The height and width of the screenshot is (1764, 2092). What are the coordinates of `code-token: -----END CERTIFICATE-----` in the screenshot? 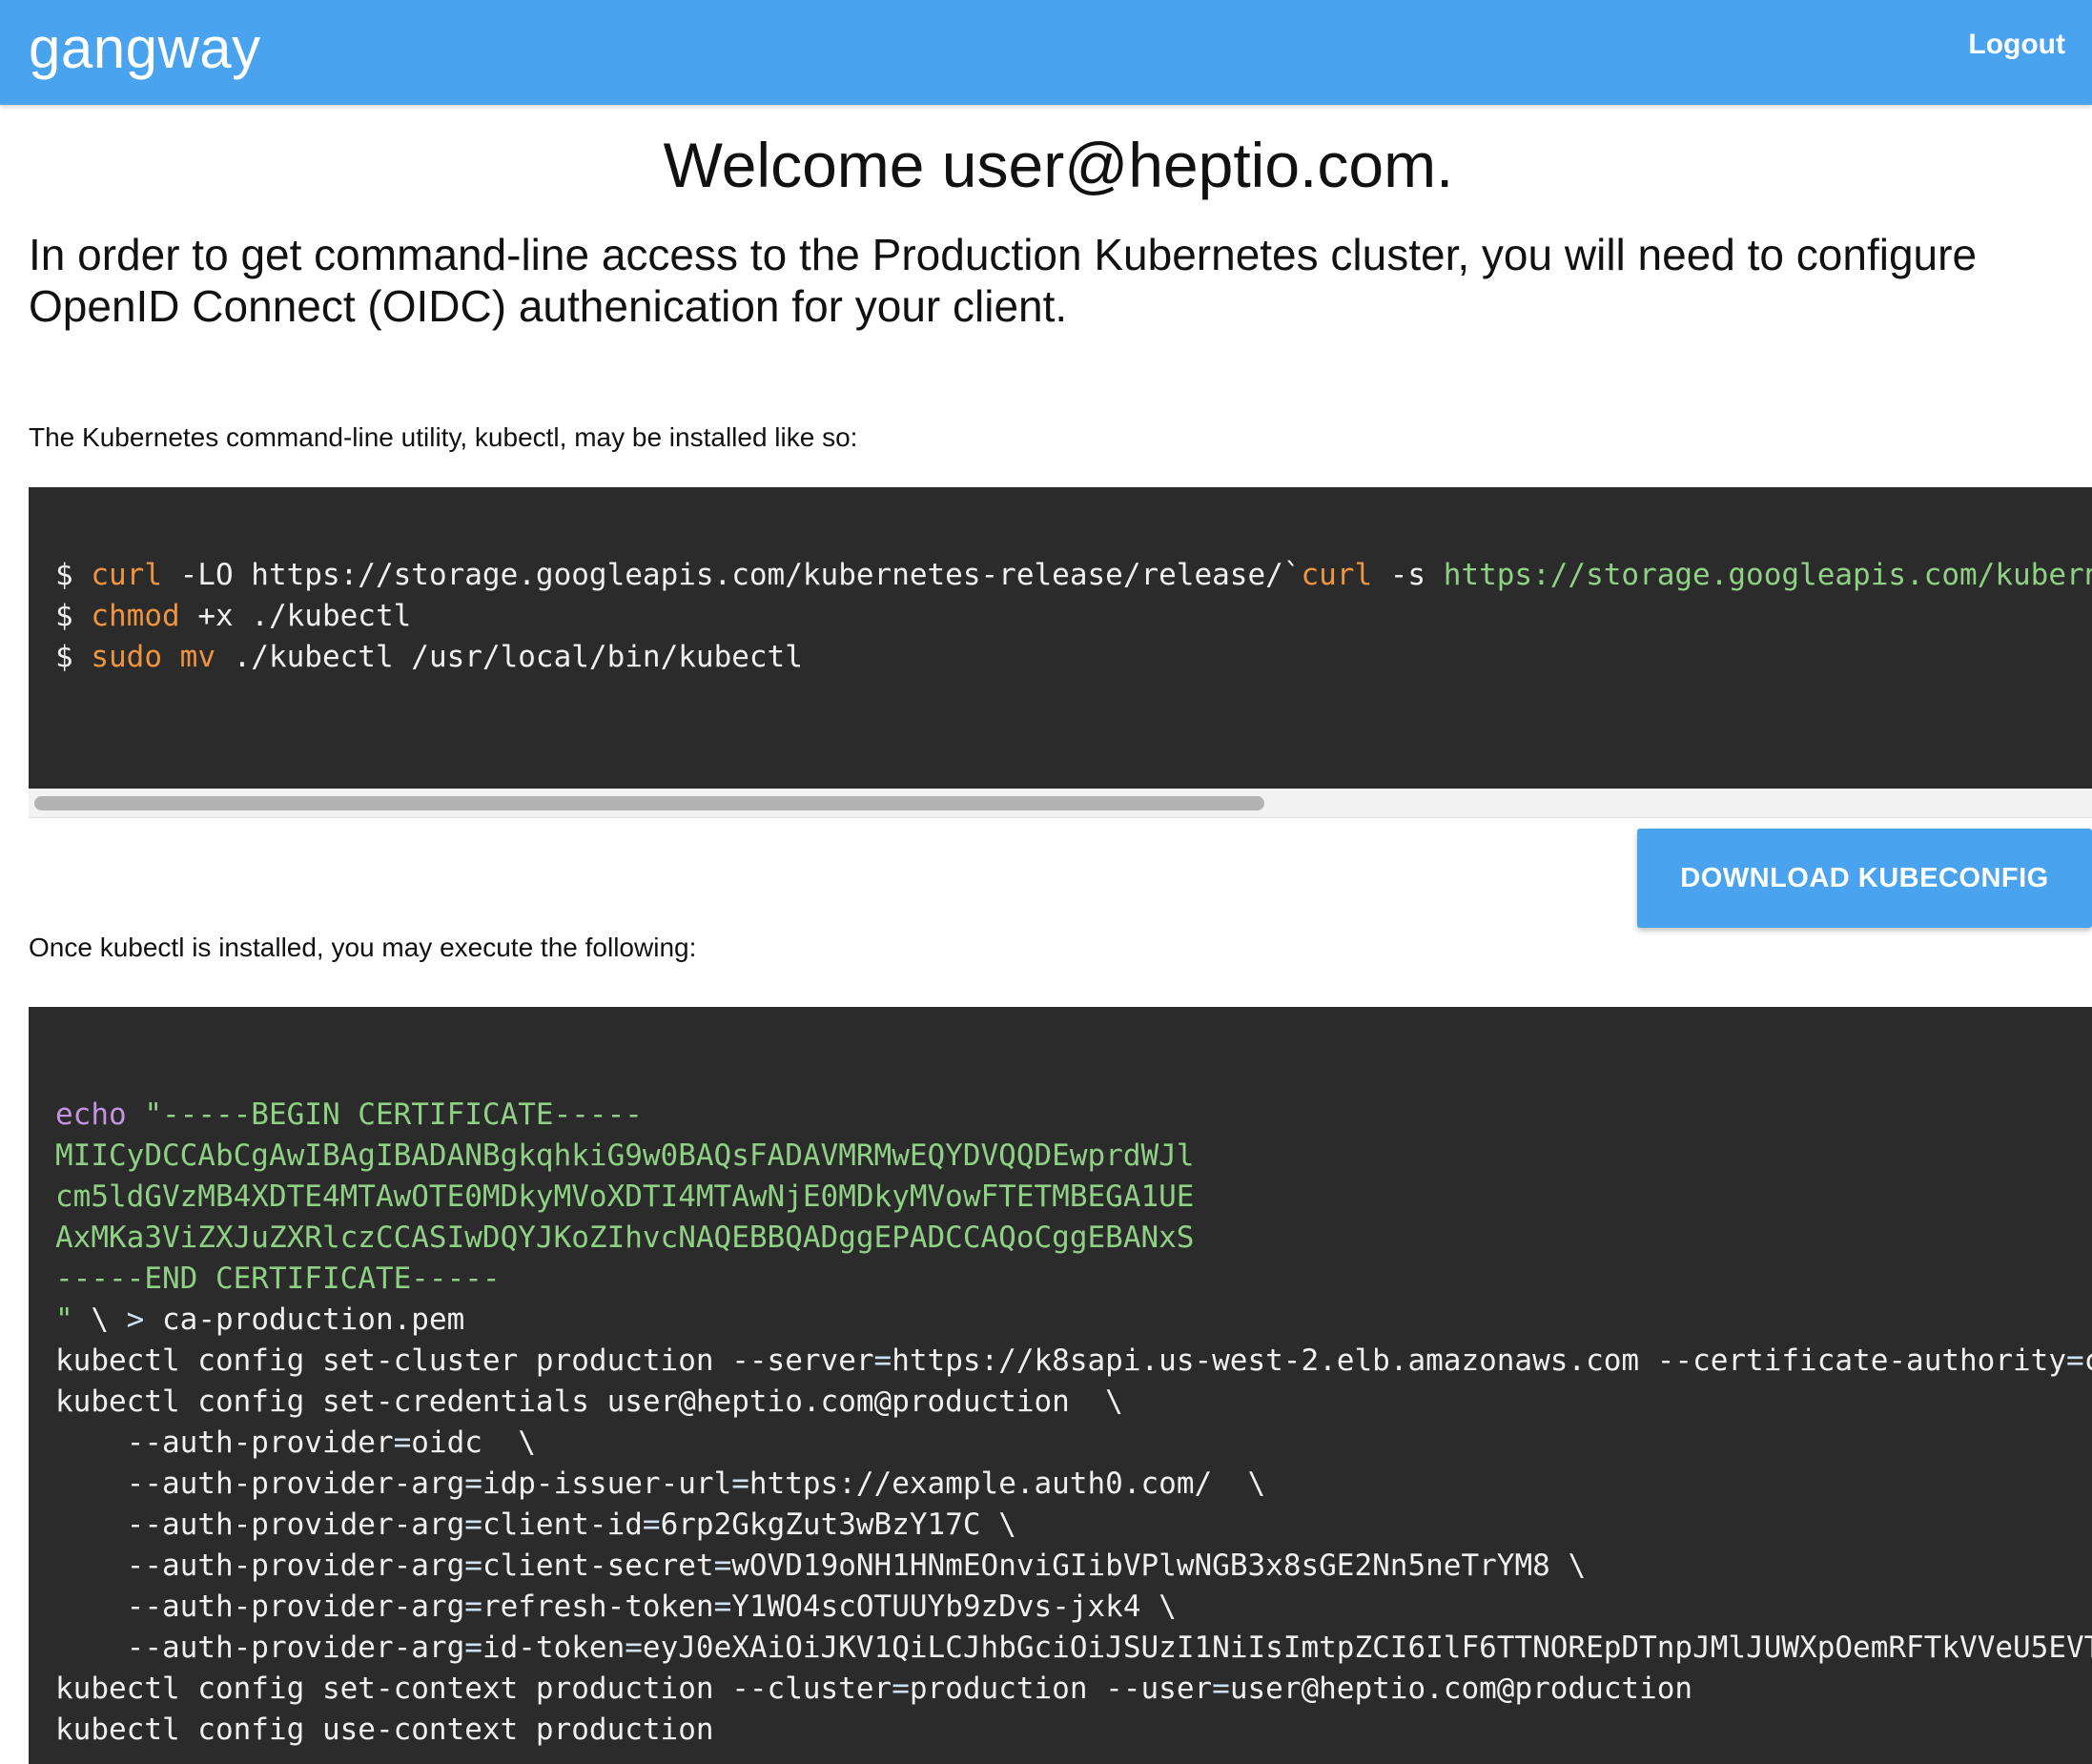 It's located at (278, 1279).